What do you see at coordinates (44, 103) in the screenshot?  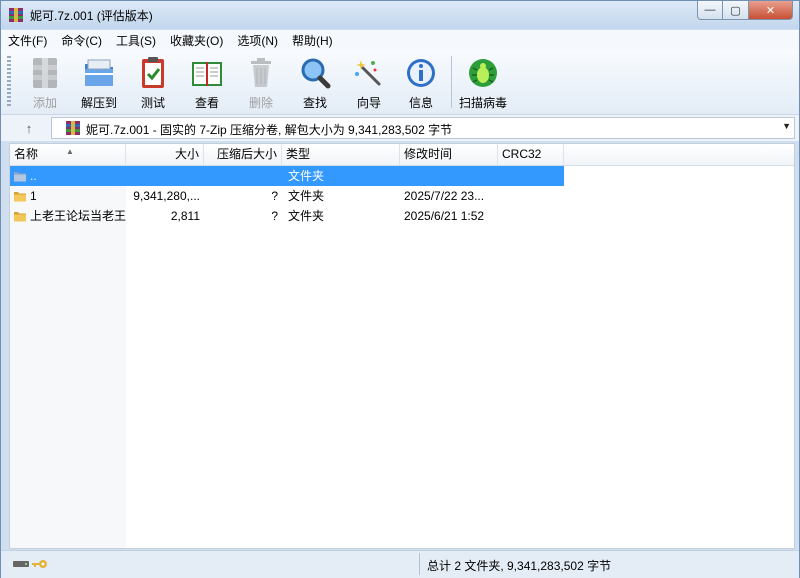 I see `add-label: 添加` at bounding box center [44, 103].